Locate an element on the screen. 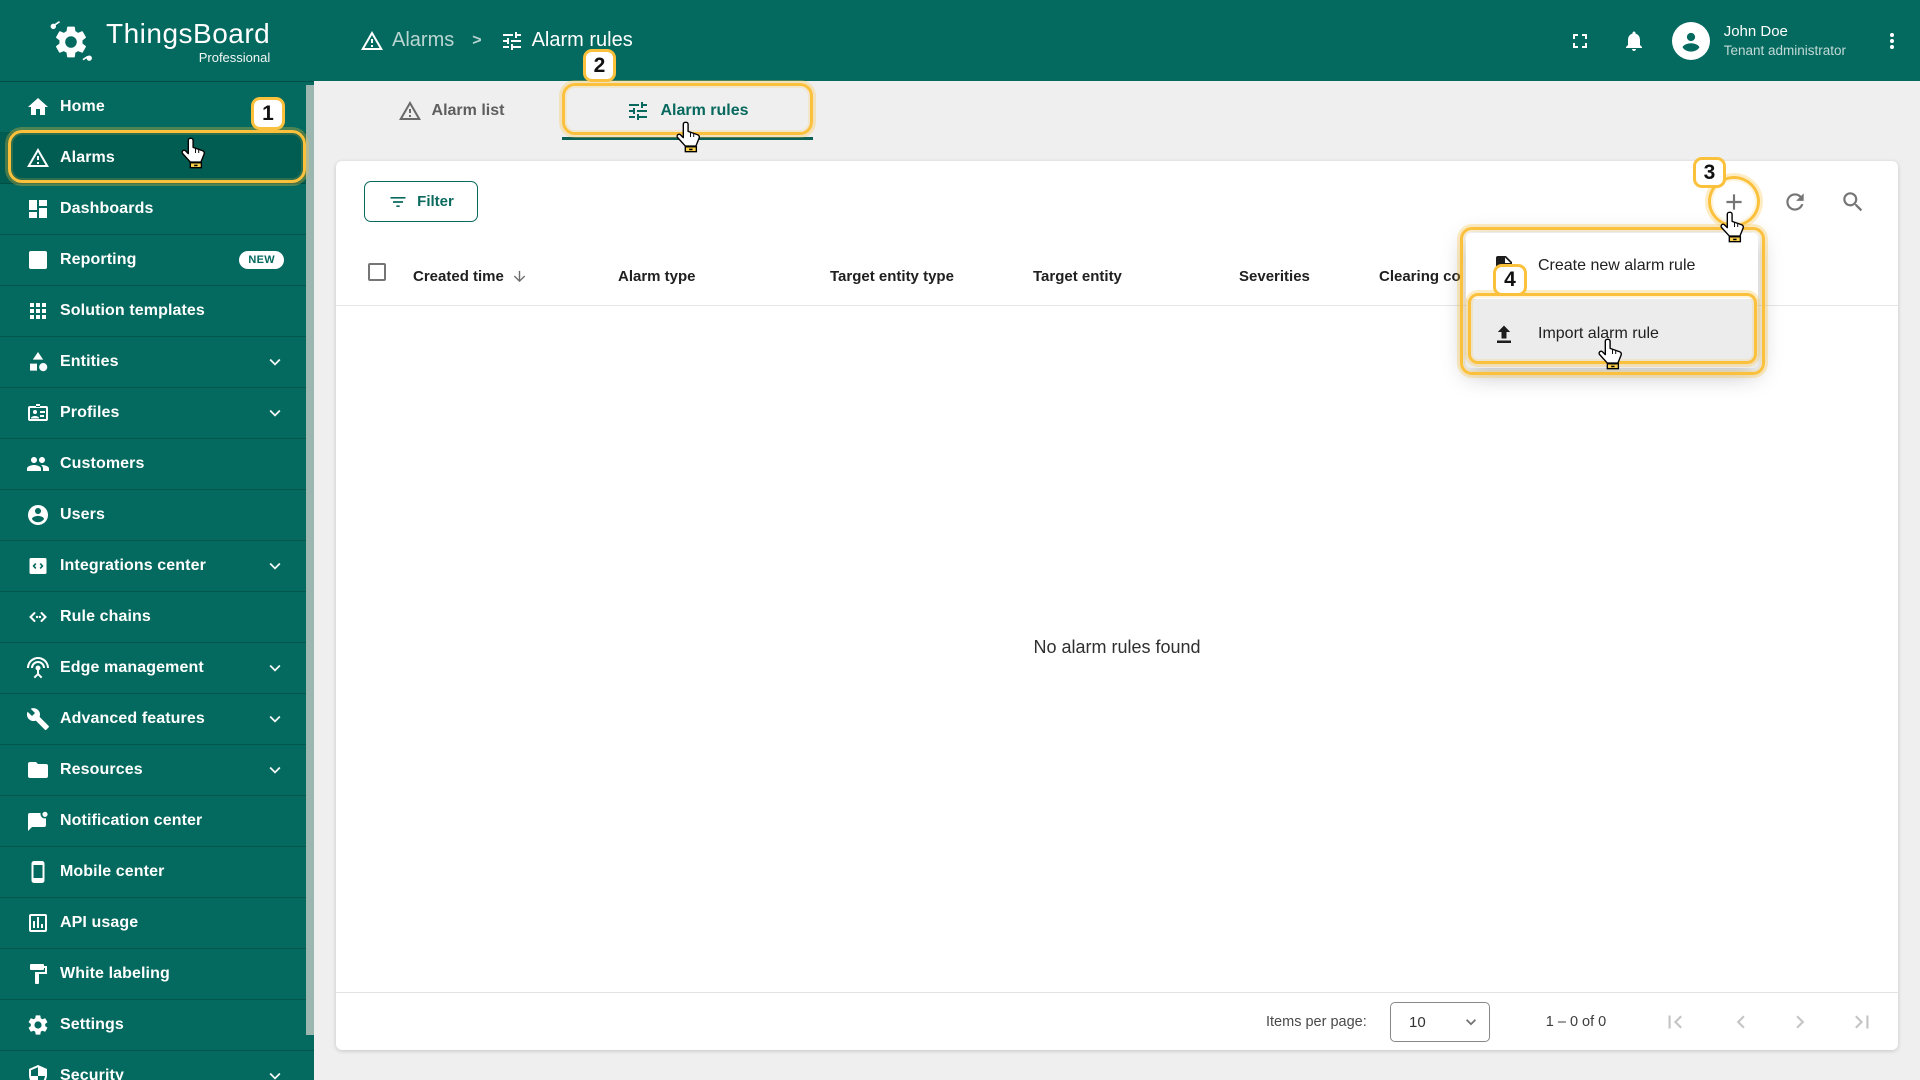 This screenshot has height=1080, width=1920. column-header-alarm-type: Alarm type is located at coordinates (657, 276).